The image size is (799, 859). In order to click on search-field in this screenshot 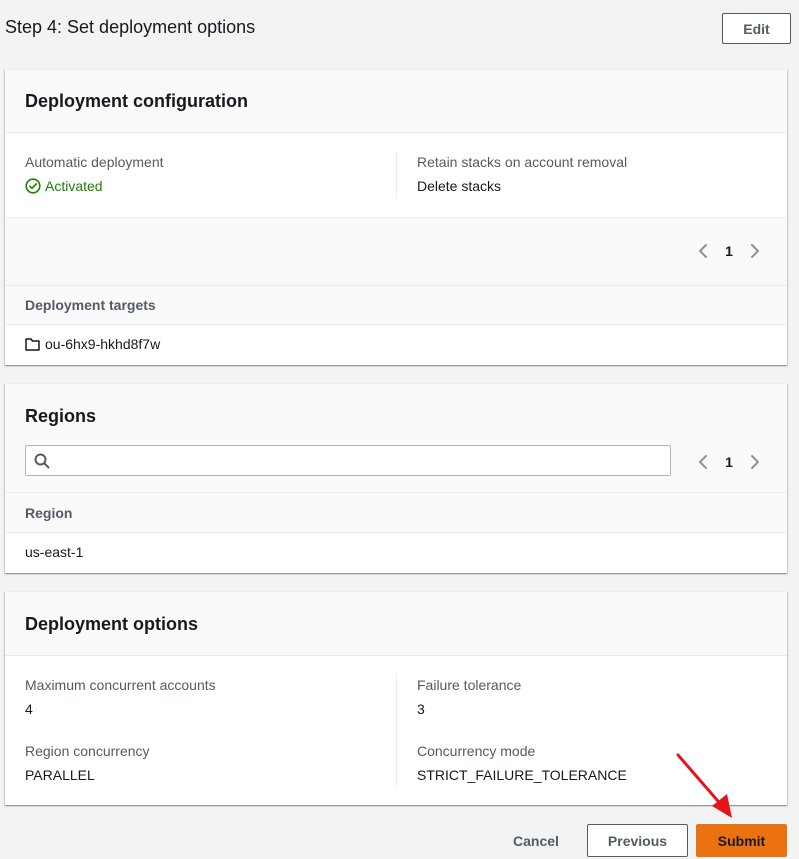, I will do `click(348, 460)`.